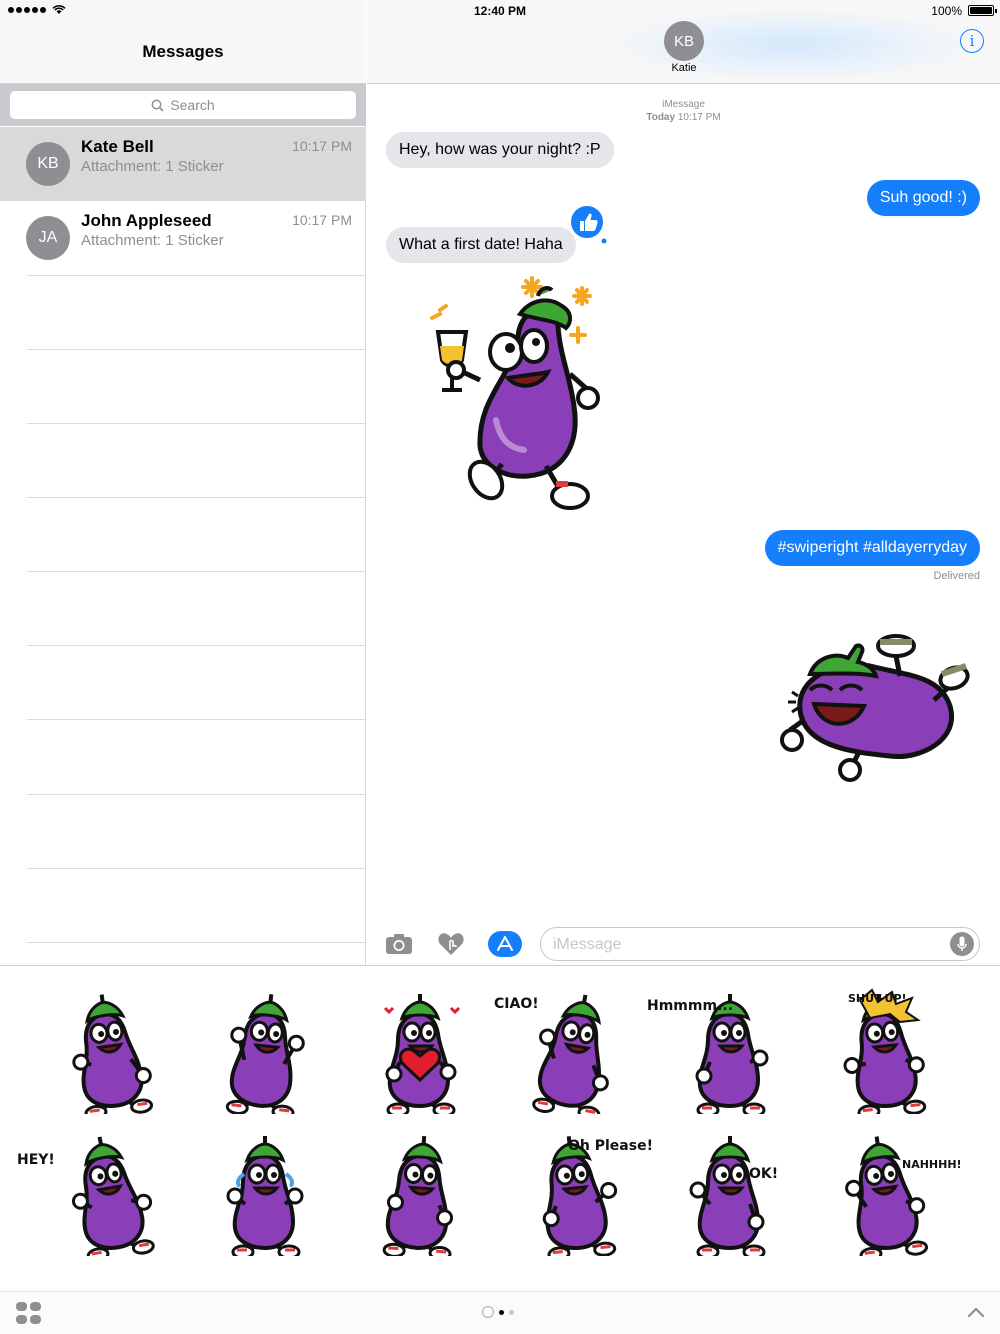  I want to click on message-input-field, so click(760, 944).